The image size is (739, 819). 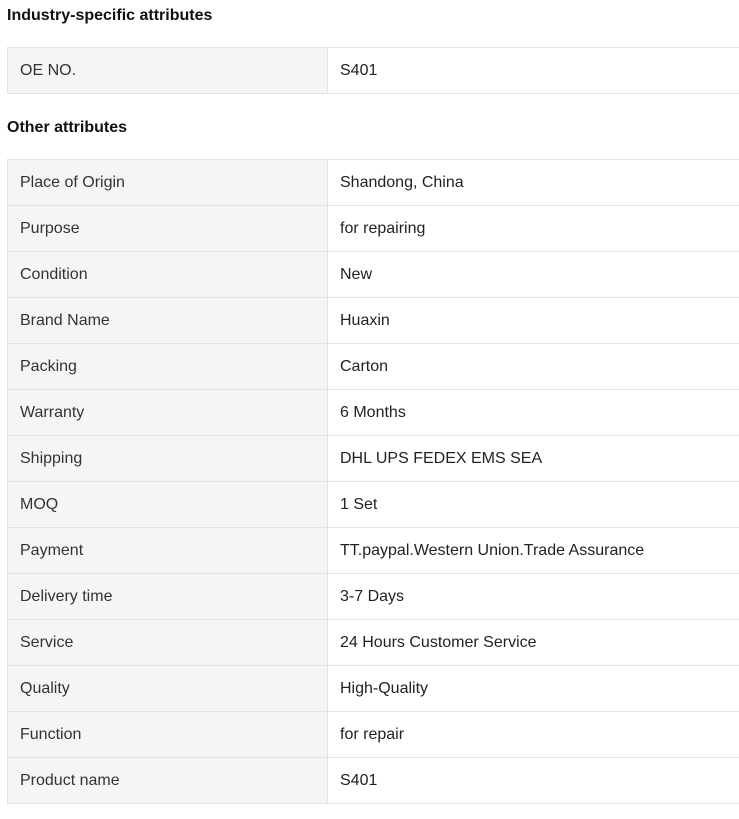 I want to click on attribute-label: Service, so click(x=167, y=642).